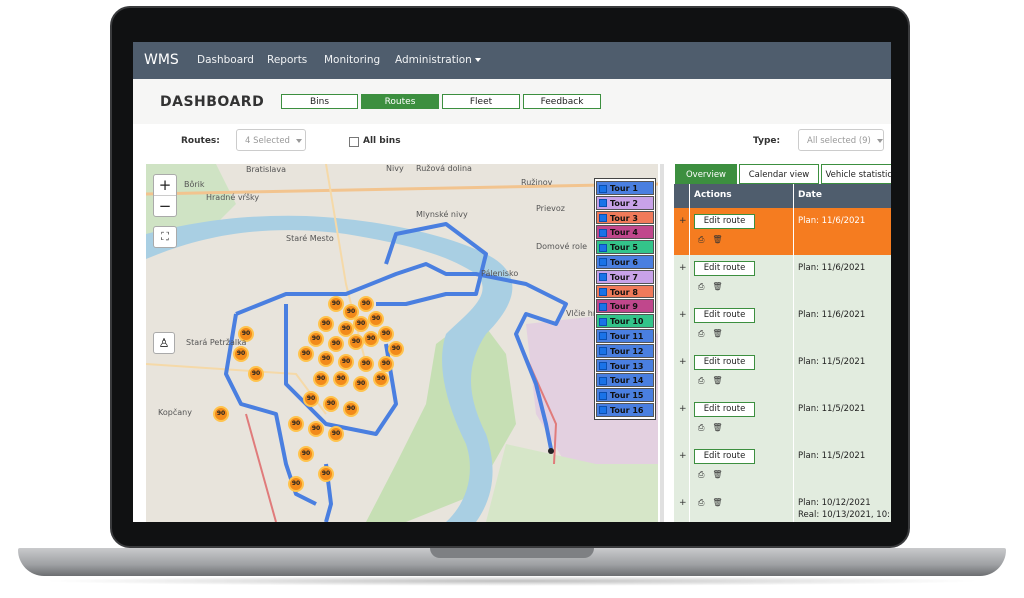 The image size is (1024, 598). I want to click on panel-splitter, so click(662, 343).